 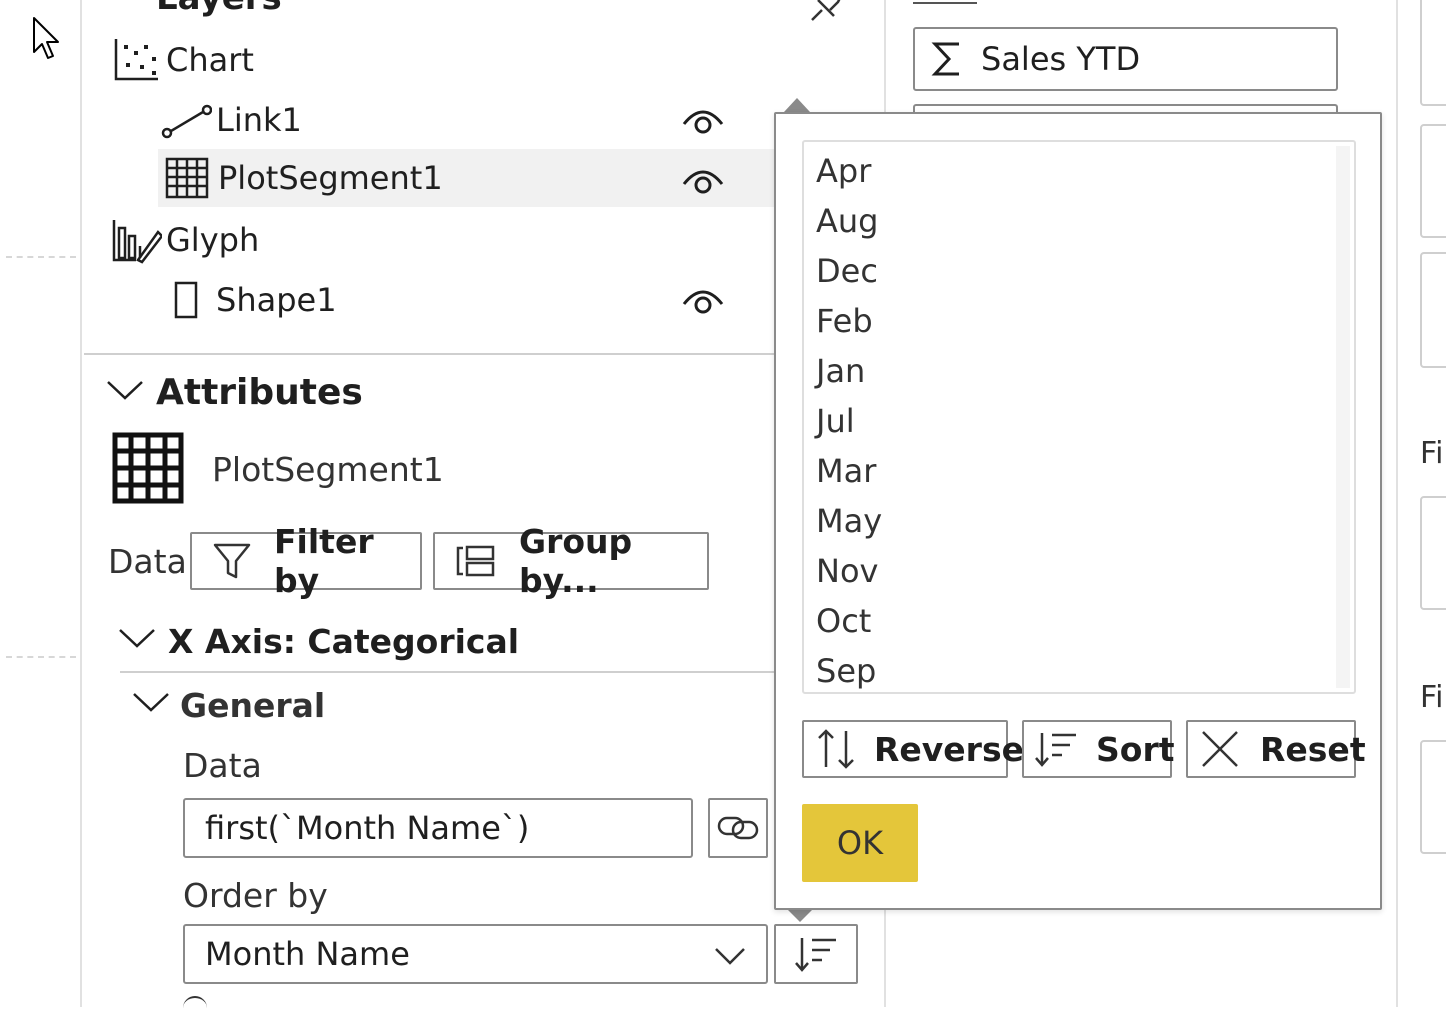 I want to click on filter-by-button: Filter by, so click(x=306, y=561).